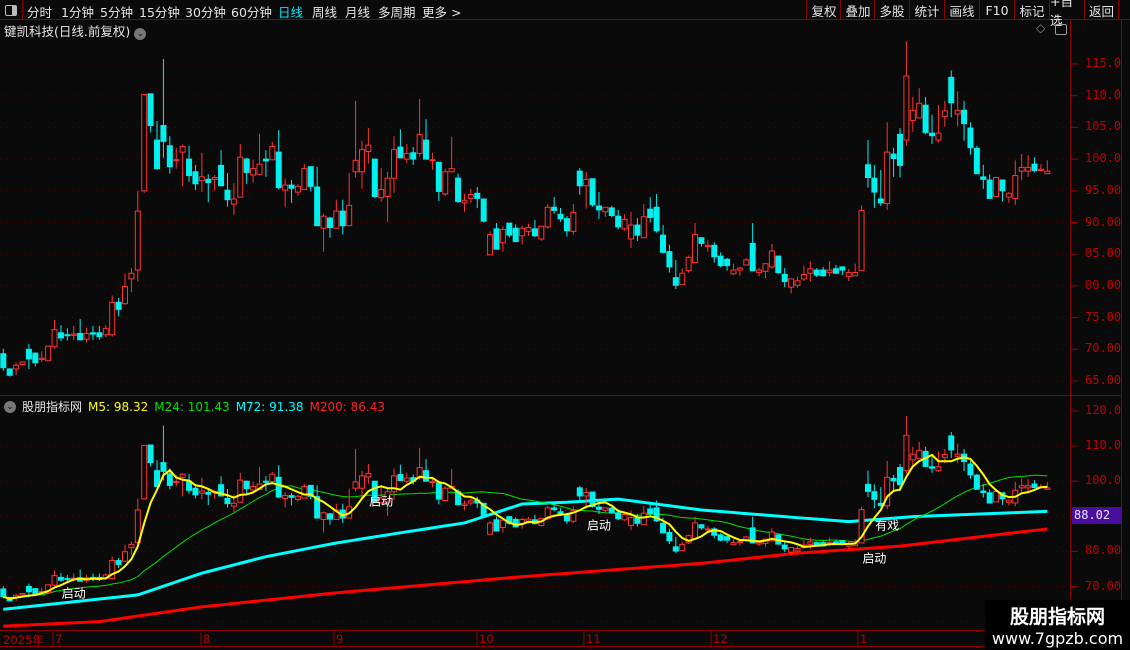 This screenshot has height=650, width=1130. What do you see at coordinates (525, 577) in the screenshot?
I see `m200-line` at bounding box center [525, 577].